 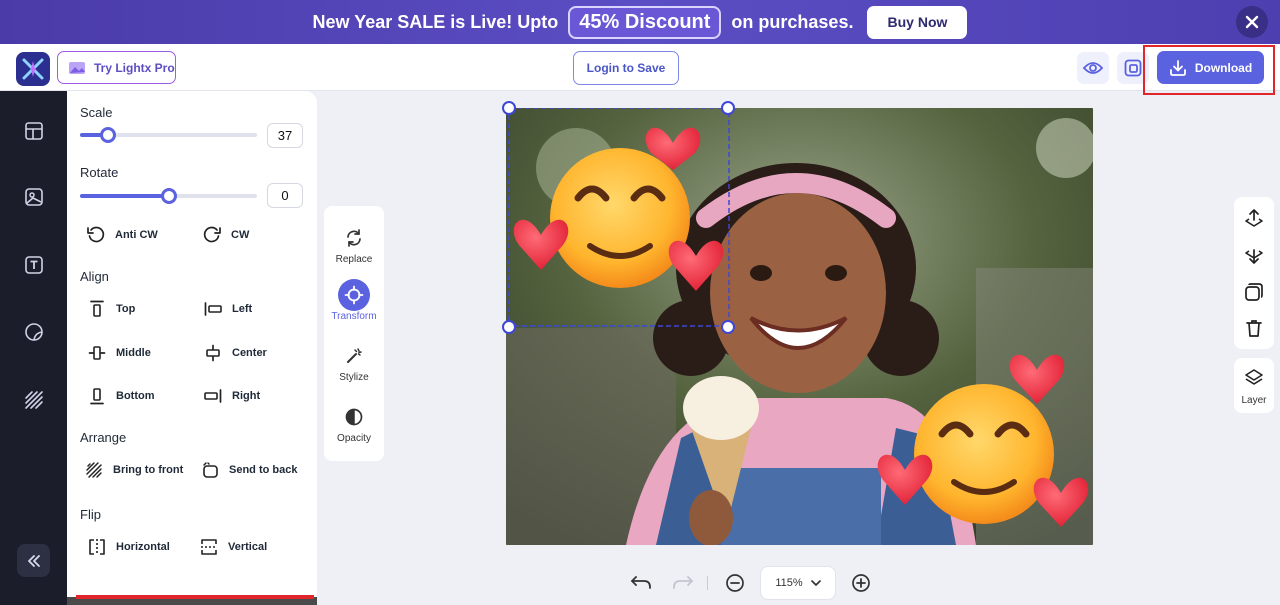 What do you see at coordinates (97, 396) in the screenshot?
I see `align-bottom-icon` at bounding box center [97, 396].